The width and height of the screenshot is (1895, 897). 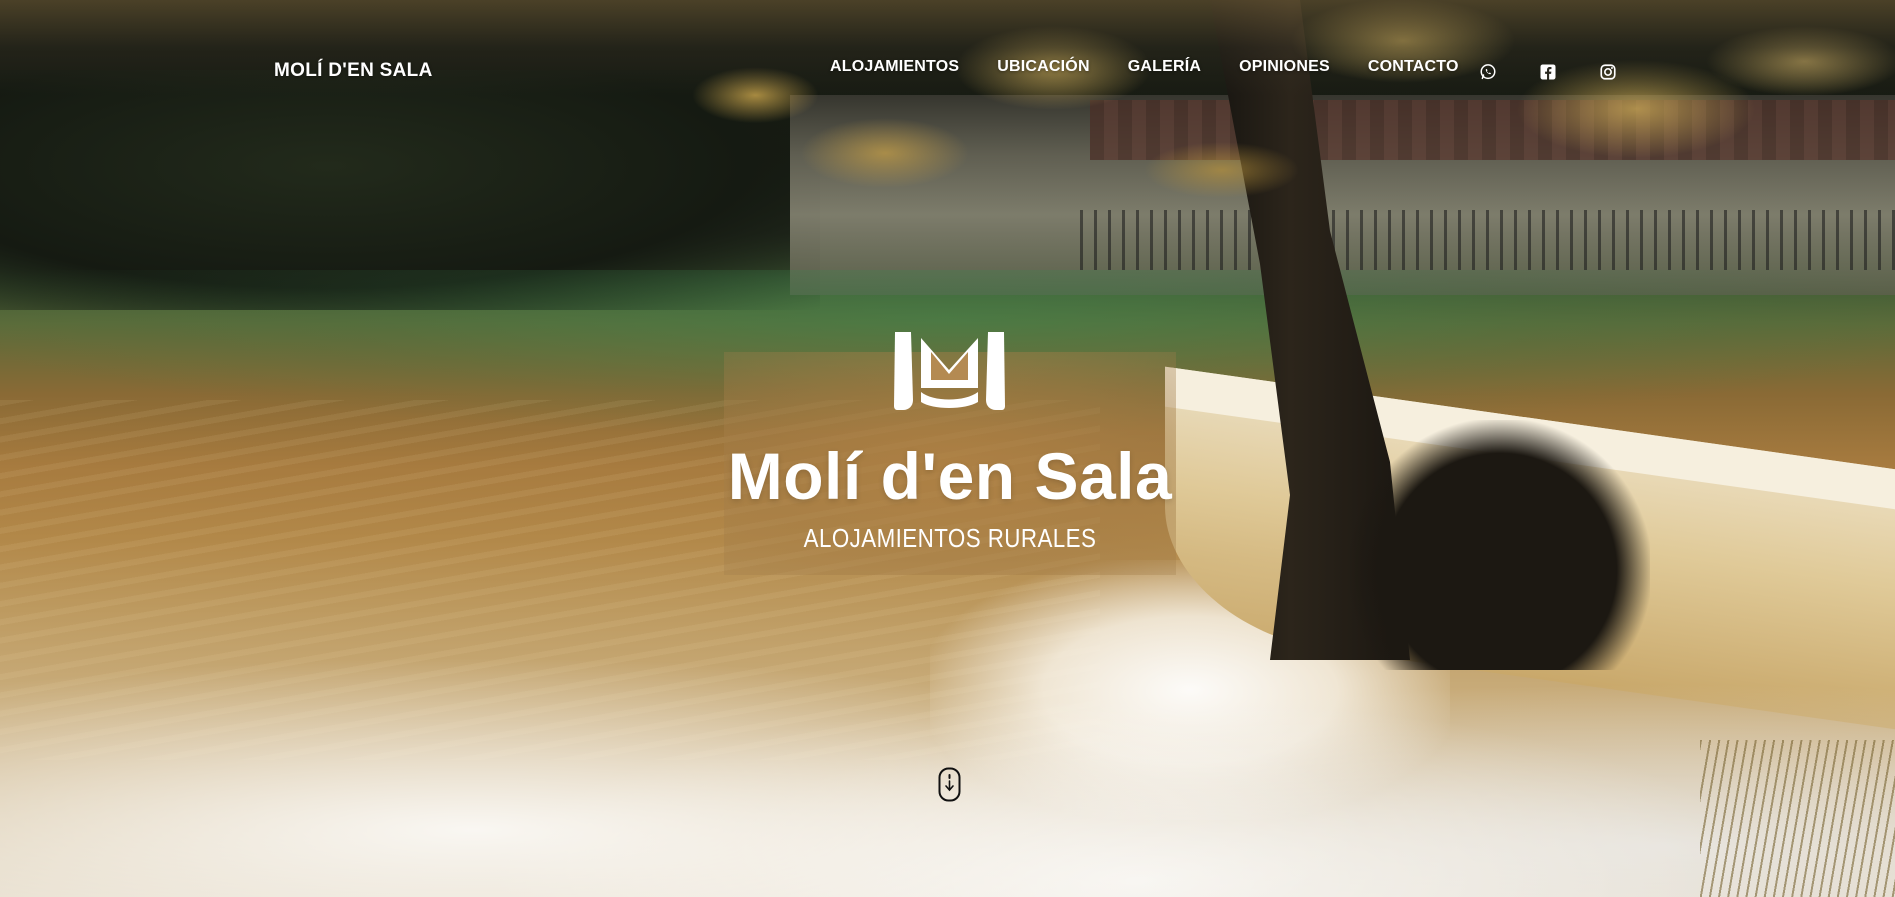 I want to click on site-subtitle: ALOJAMIENTOS RURALES, so click(x=950, y=538).